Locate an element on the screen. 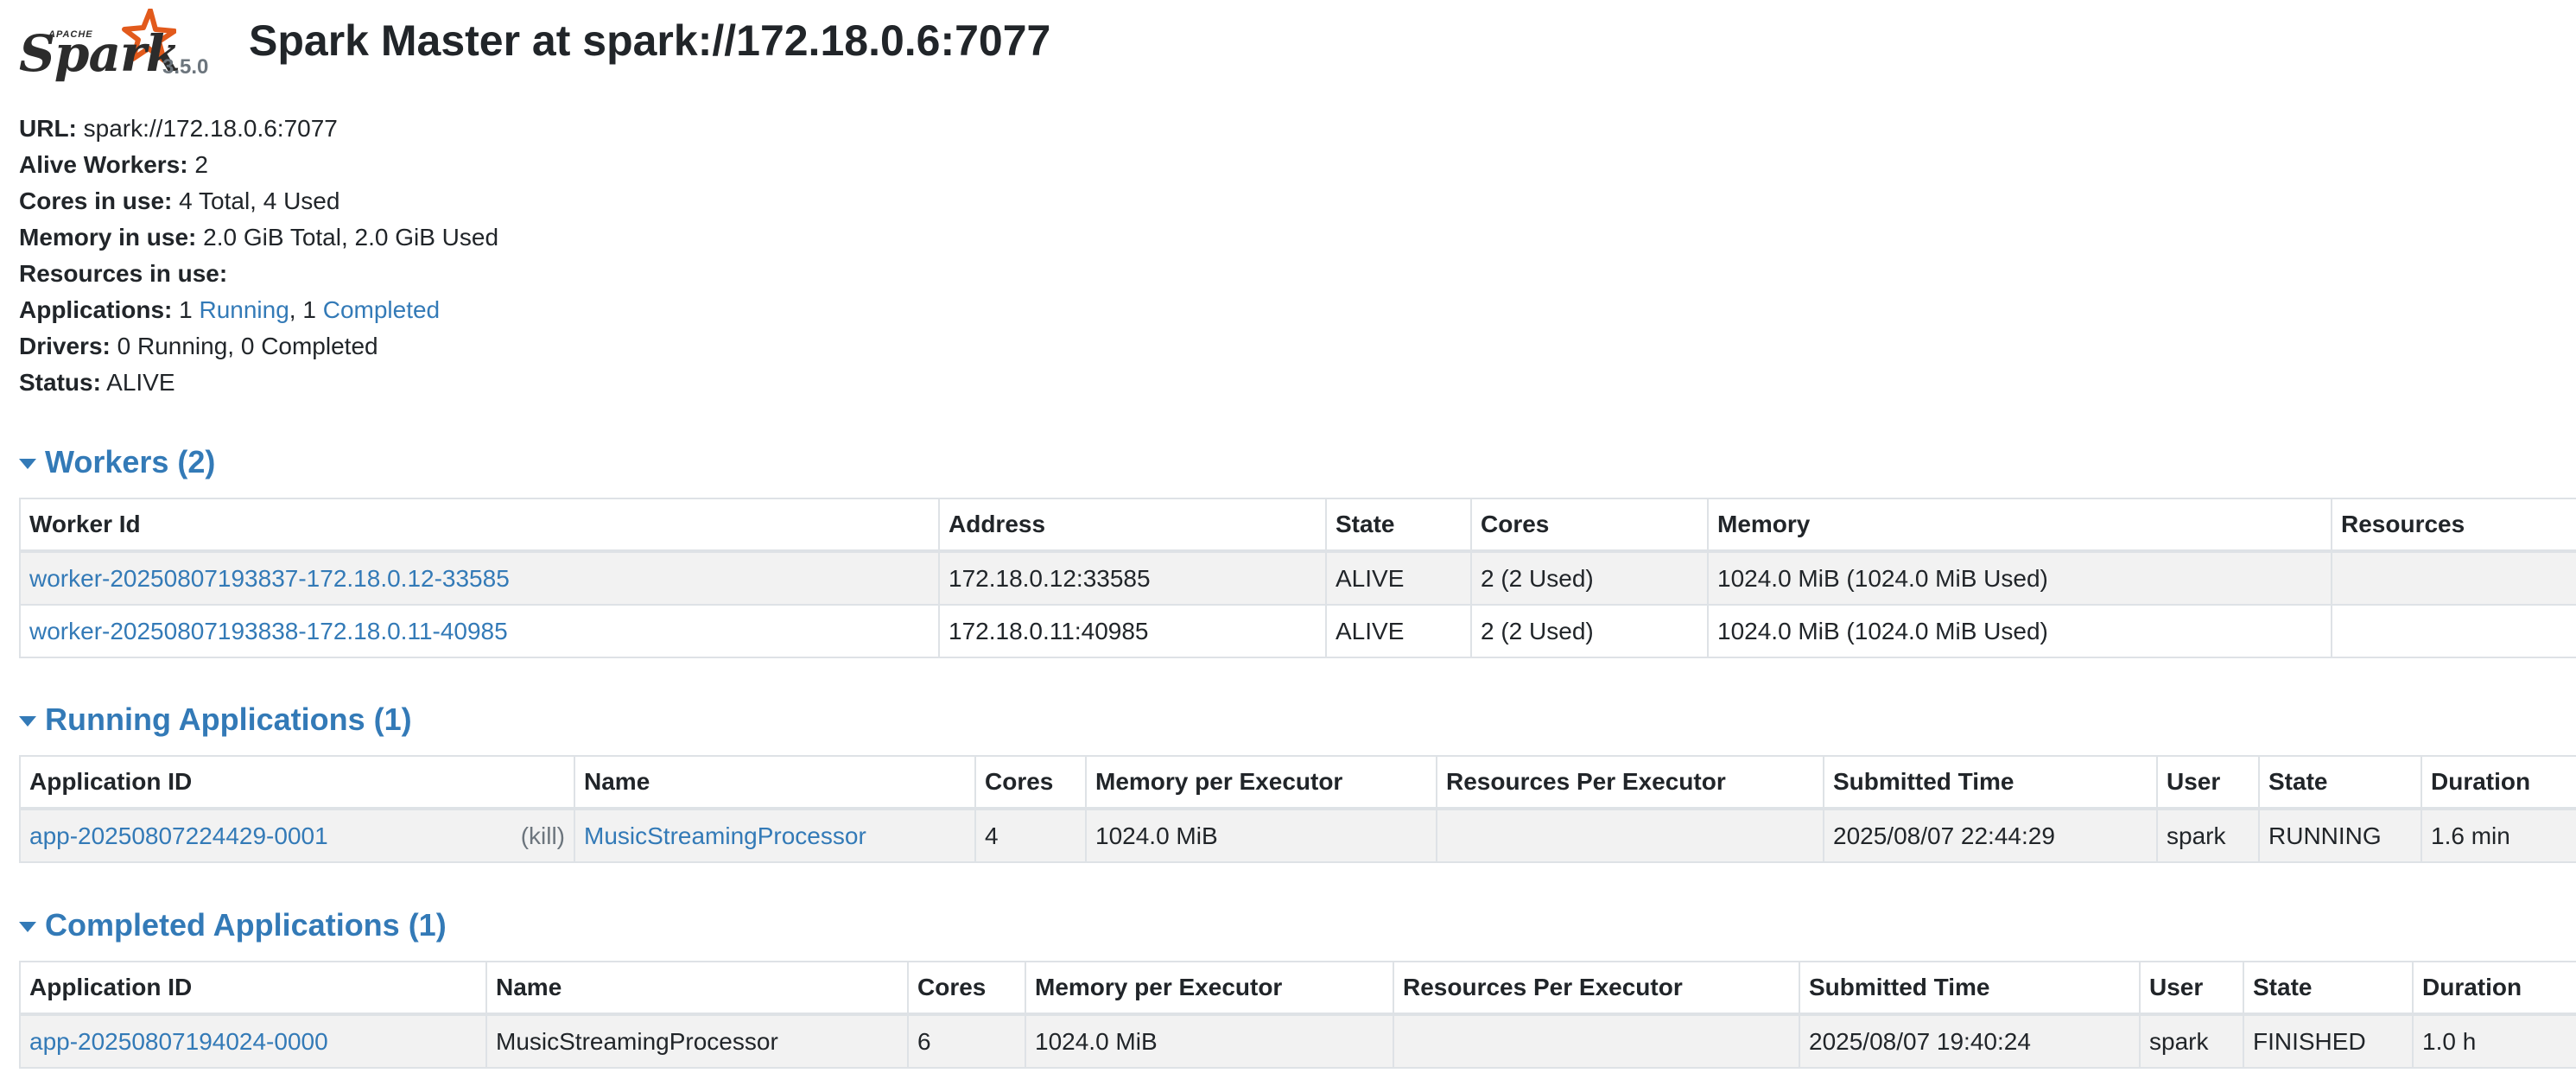 The width and height of the screenshot is (2576, 1092). col-memory: Memory is located at coordinates (2019, 526).